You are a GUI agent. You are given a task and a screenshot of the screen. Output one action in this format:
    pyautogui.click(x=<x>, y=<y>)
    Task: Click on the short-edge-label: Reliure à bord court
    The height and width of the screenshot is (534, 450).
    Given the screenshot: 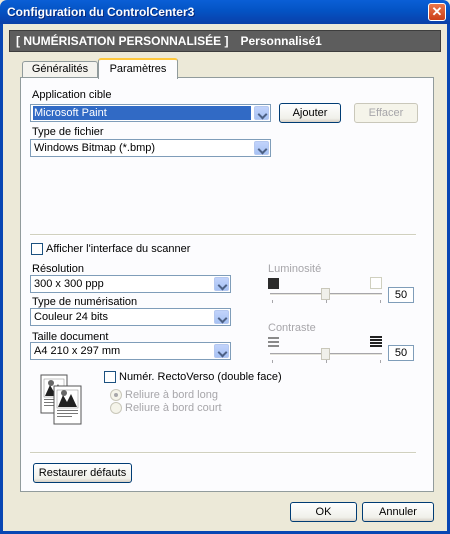 What is the action you would take?
    pyautogui.click(x=173, y=408)
    